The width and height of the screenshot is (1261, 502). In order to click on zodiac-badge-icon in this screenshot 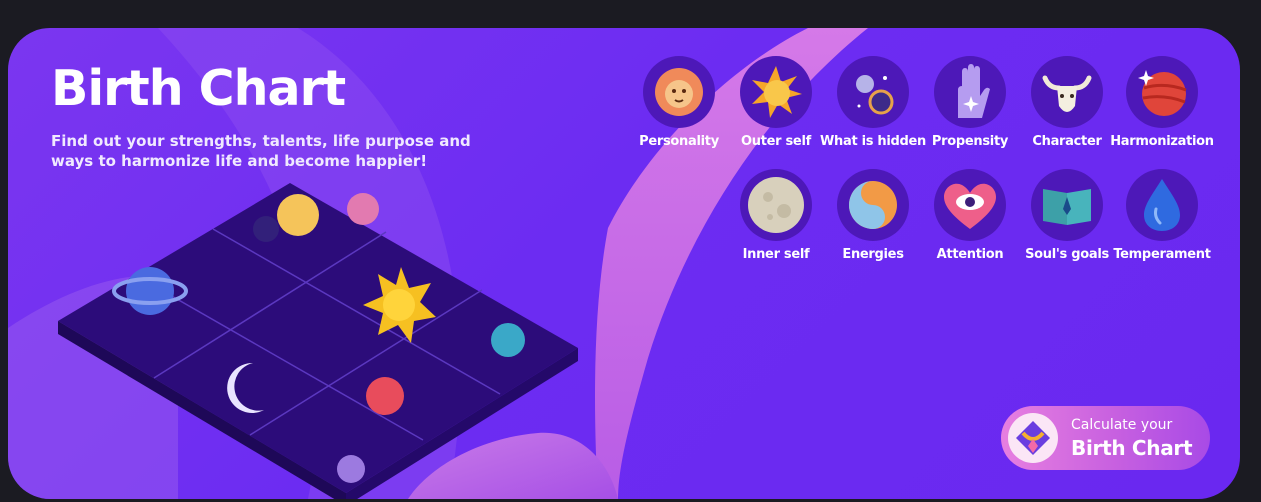, I will do `click(1033, 438)`.